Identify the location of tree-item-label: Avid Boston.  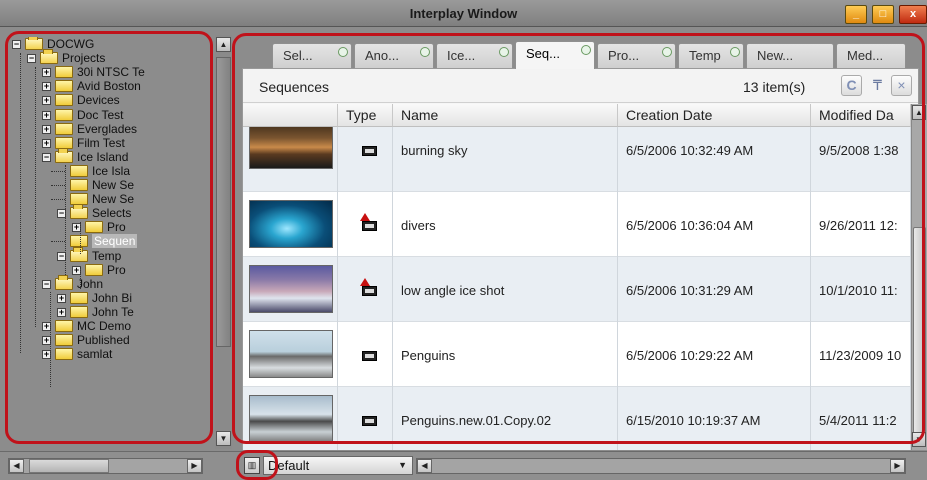
(109, 86).